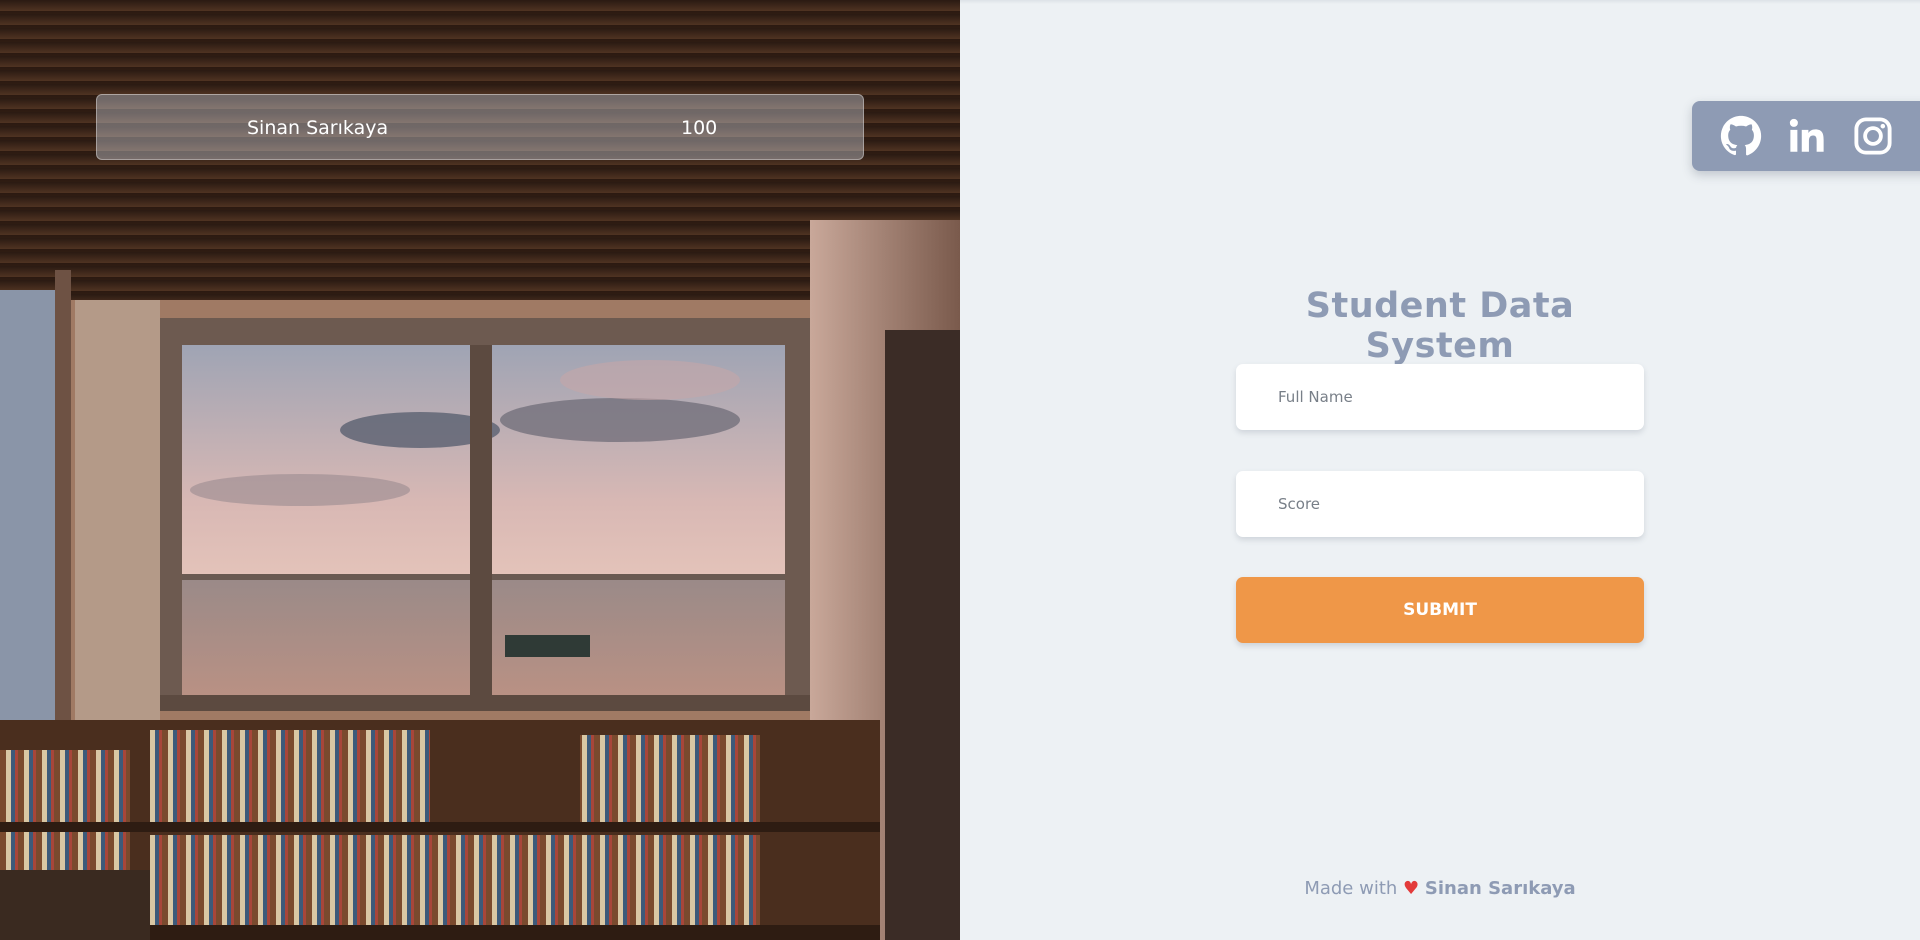 The height and width of the screenshot is (940, 1920). What do you see at coordinates (699, 128) in the screenshot?
I see `record-score: 100` at bounding box center [699, 128].